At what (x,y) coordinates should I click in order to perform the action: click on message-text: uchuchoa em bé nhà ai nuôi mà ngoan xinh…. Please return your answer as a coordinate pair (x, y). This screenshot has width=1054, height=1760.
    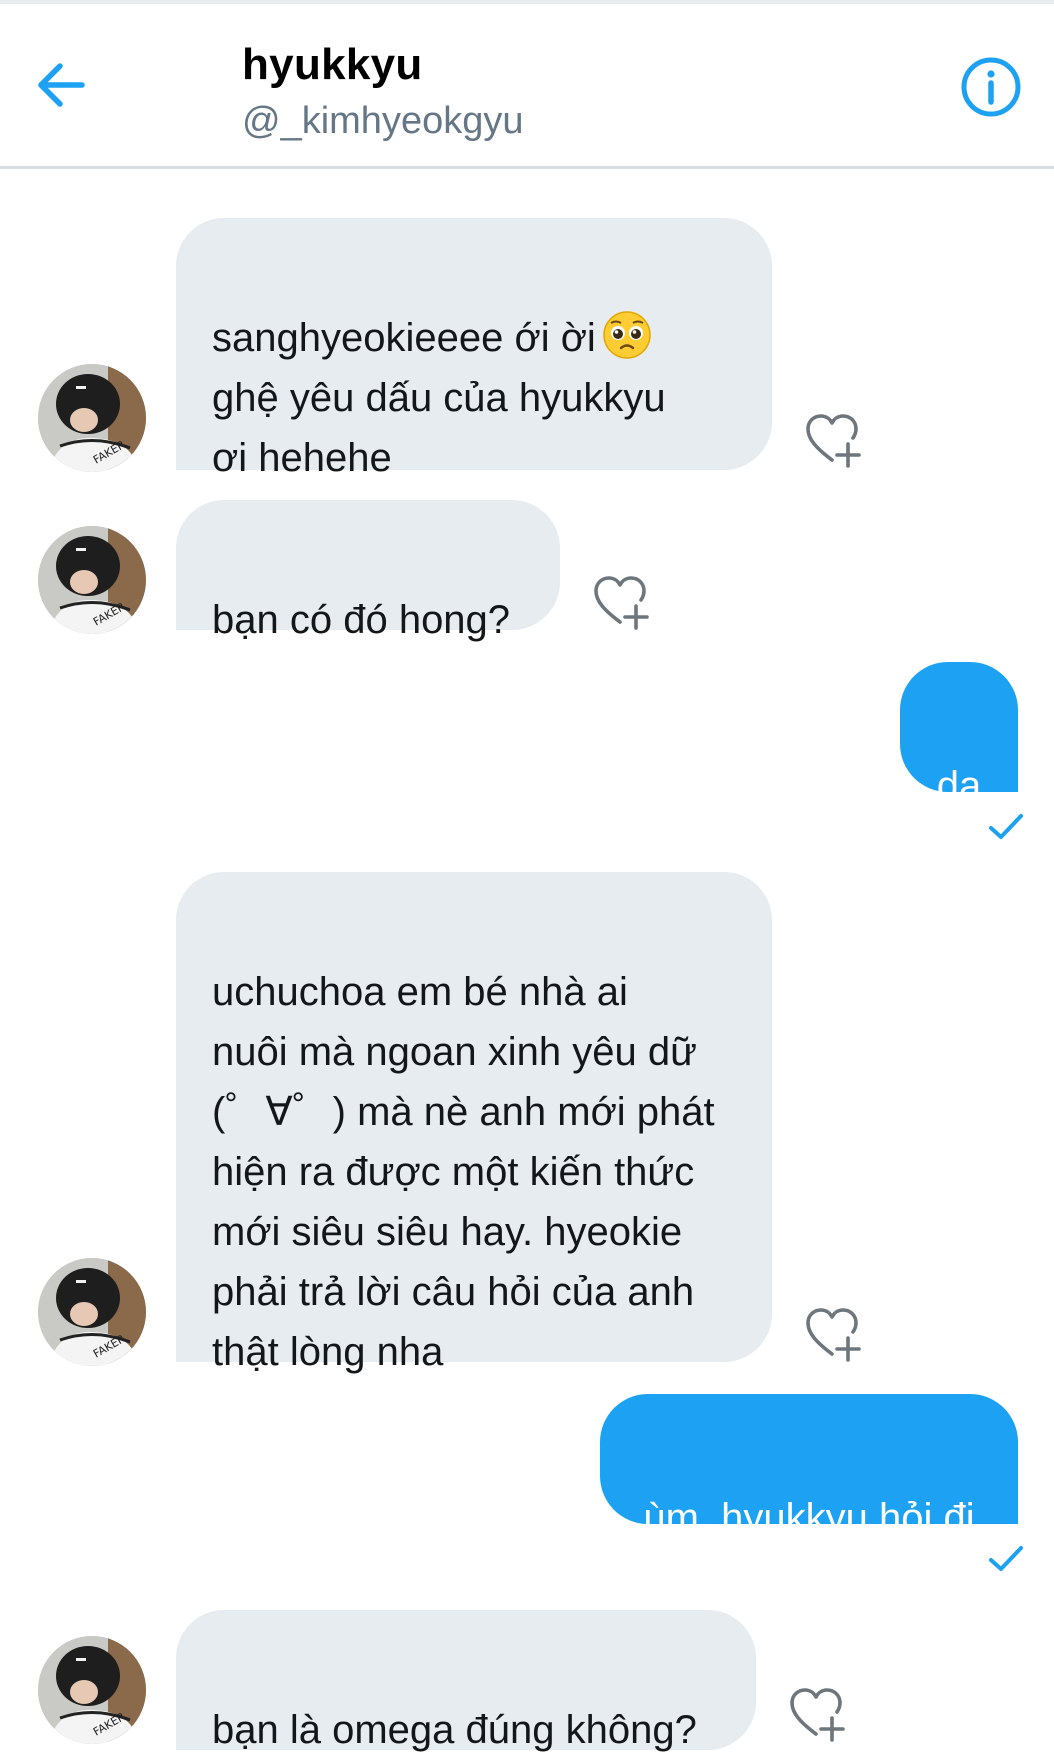
    Looking at the image, I should click on (463, 1172).